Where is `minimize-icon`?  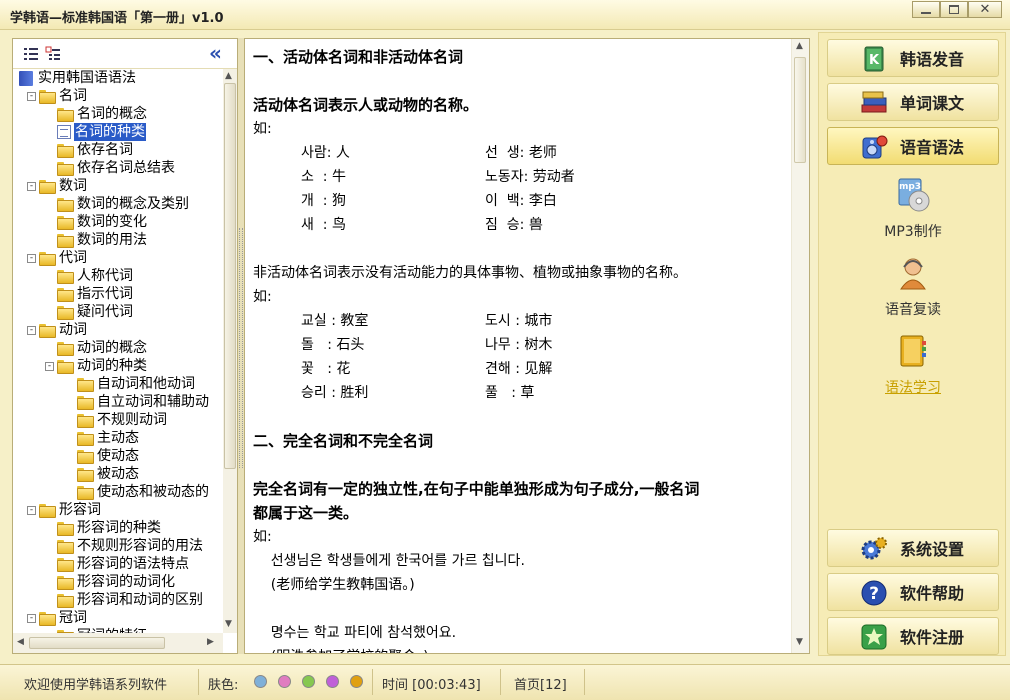
minimize-icon is located at coordinates (926, 12).